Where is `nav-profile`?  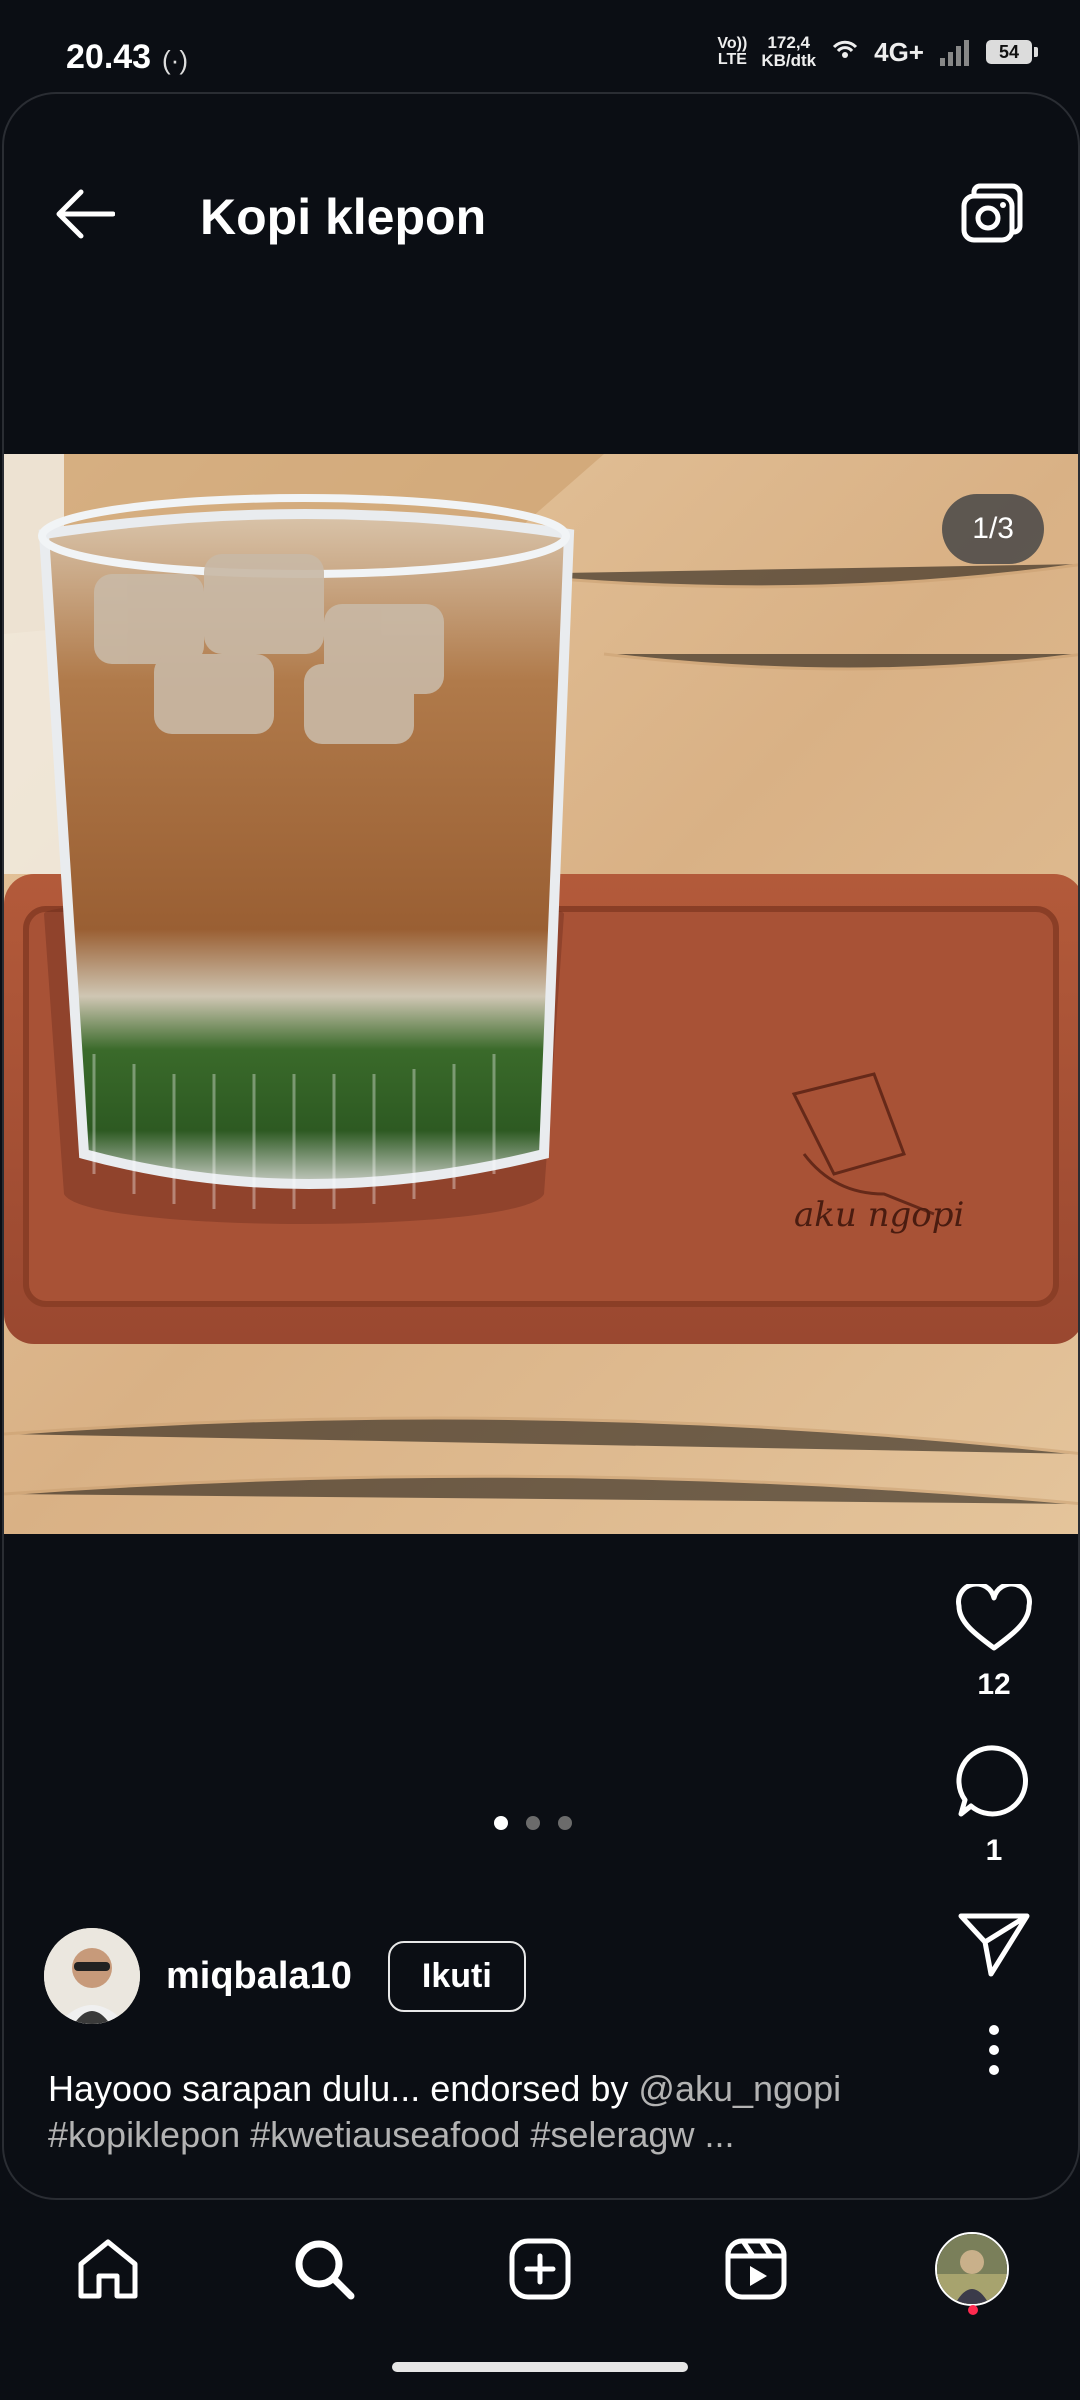 nav-profile is located at coordinates (972, 2269).